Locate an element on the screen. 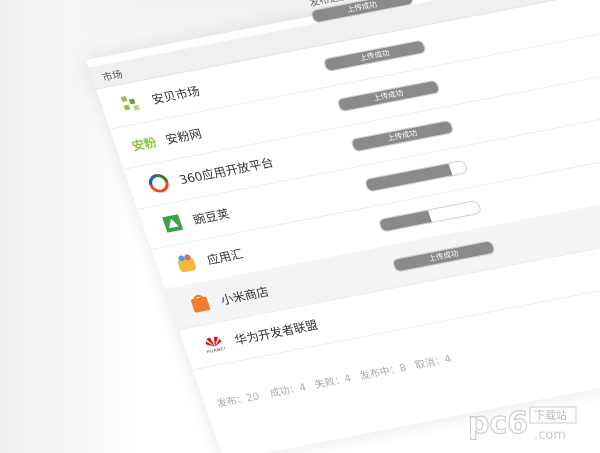 The width and height of the screenshot is (600, 453). anfen-logo-text: 安粉 is located at coordinates (144, 143).